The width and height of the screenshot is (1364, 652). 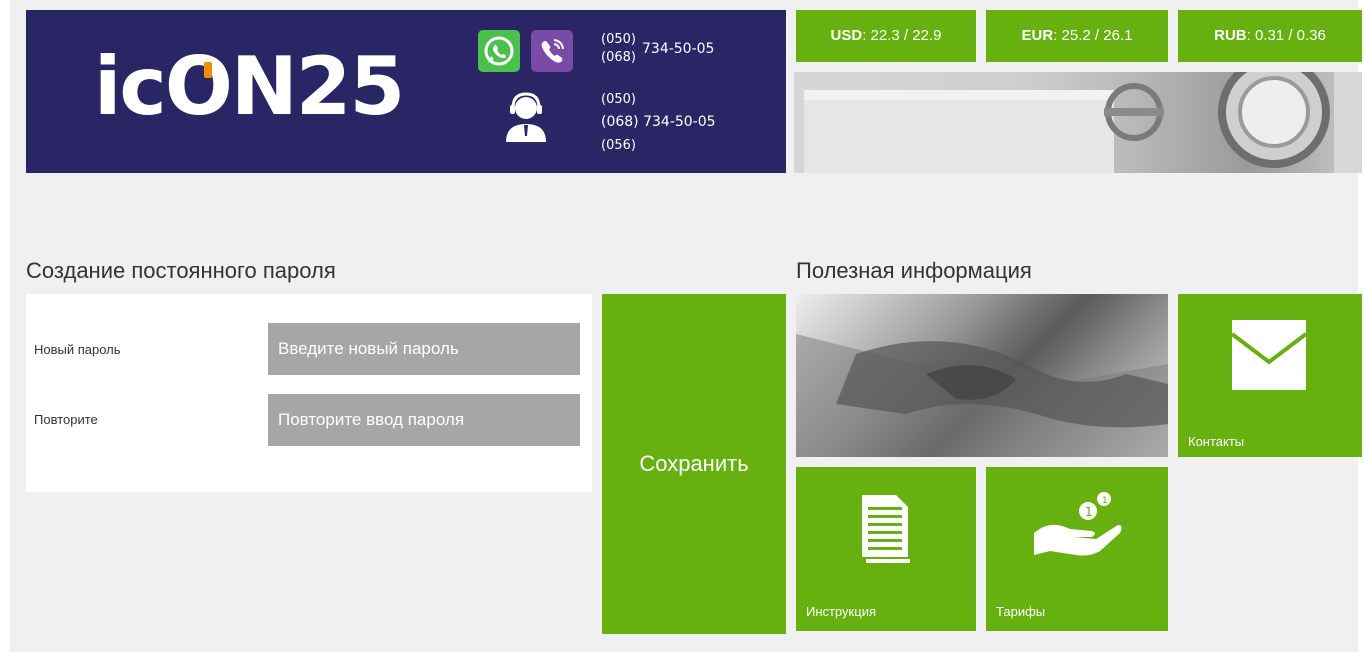 What do you see at coordinates (66, 419) in the screenshot?
I see `repeat-password-label: Повторите` at bounding box center [66, 419].